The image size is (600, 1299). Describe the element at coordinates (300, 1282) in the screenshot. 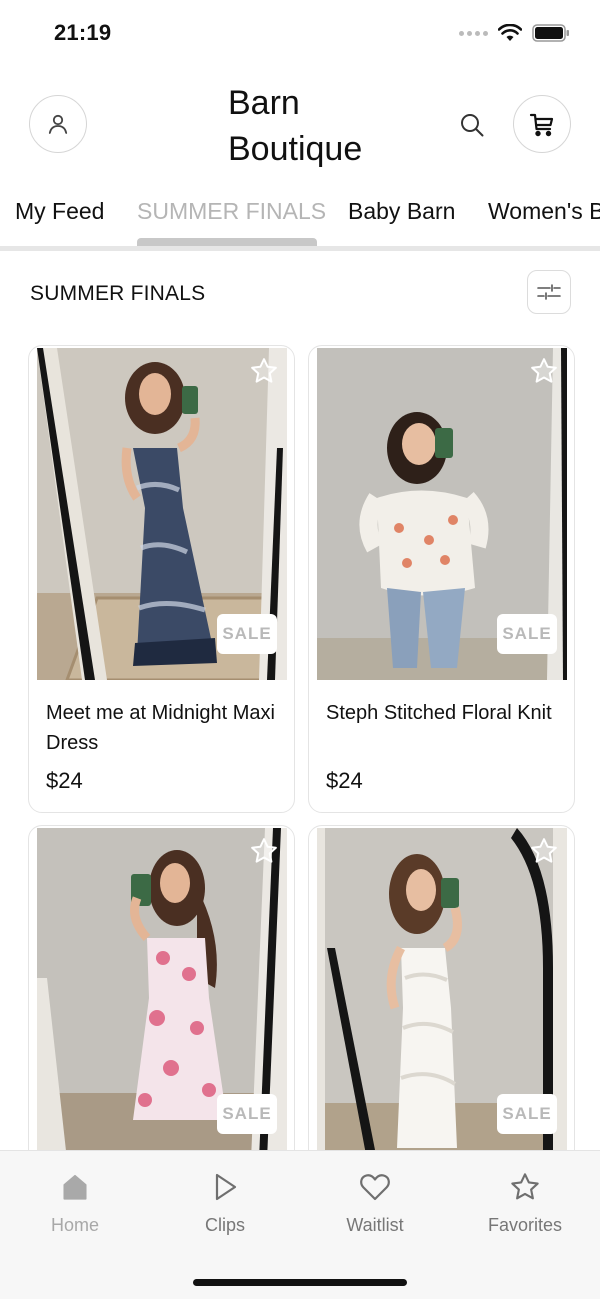

I see `home-indicator` at that location.